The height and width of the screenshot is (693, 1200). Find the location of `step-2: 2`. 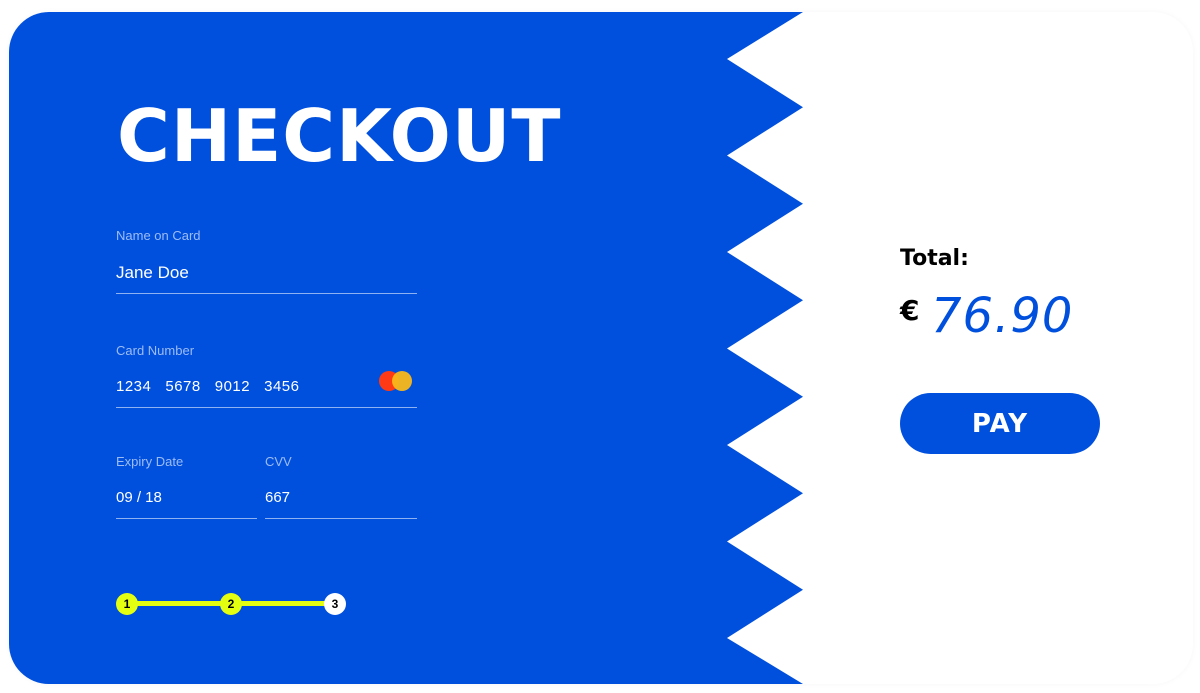

step-2: 2 is located at coordinates (231, 604).